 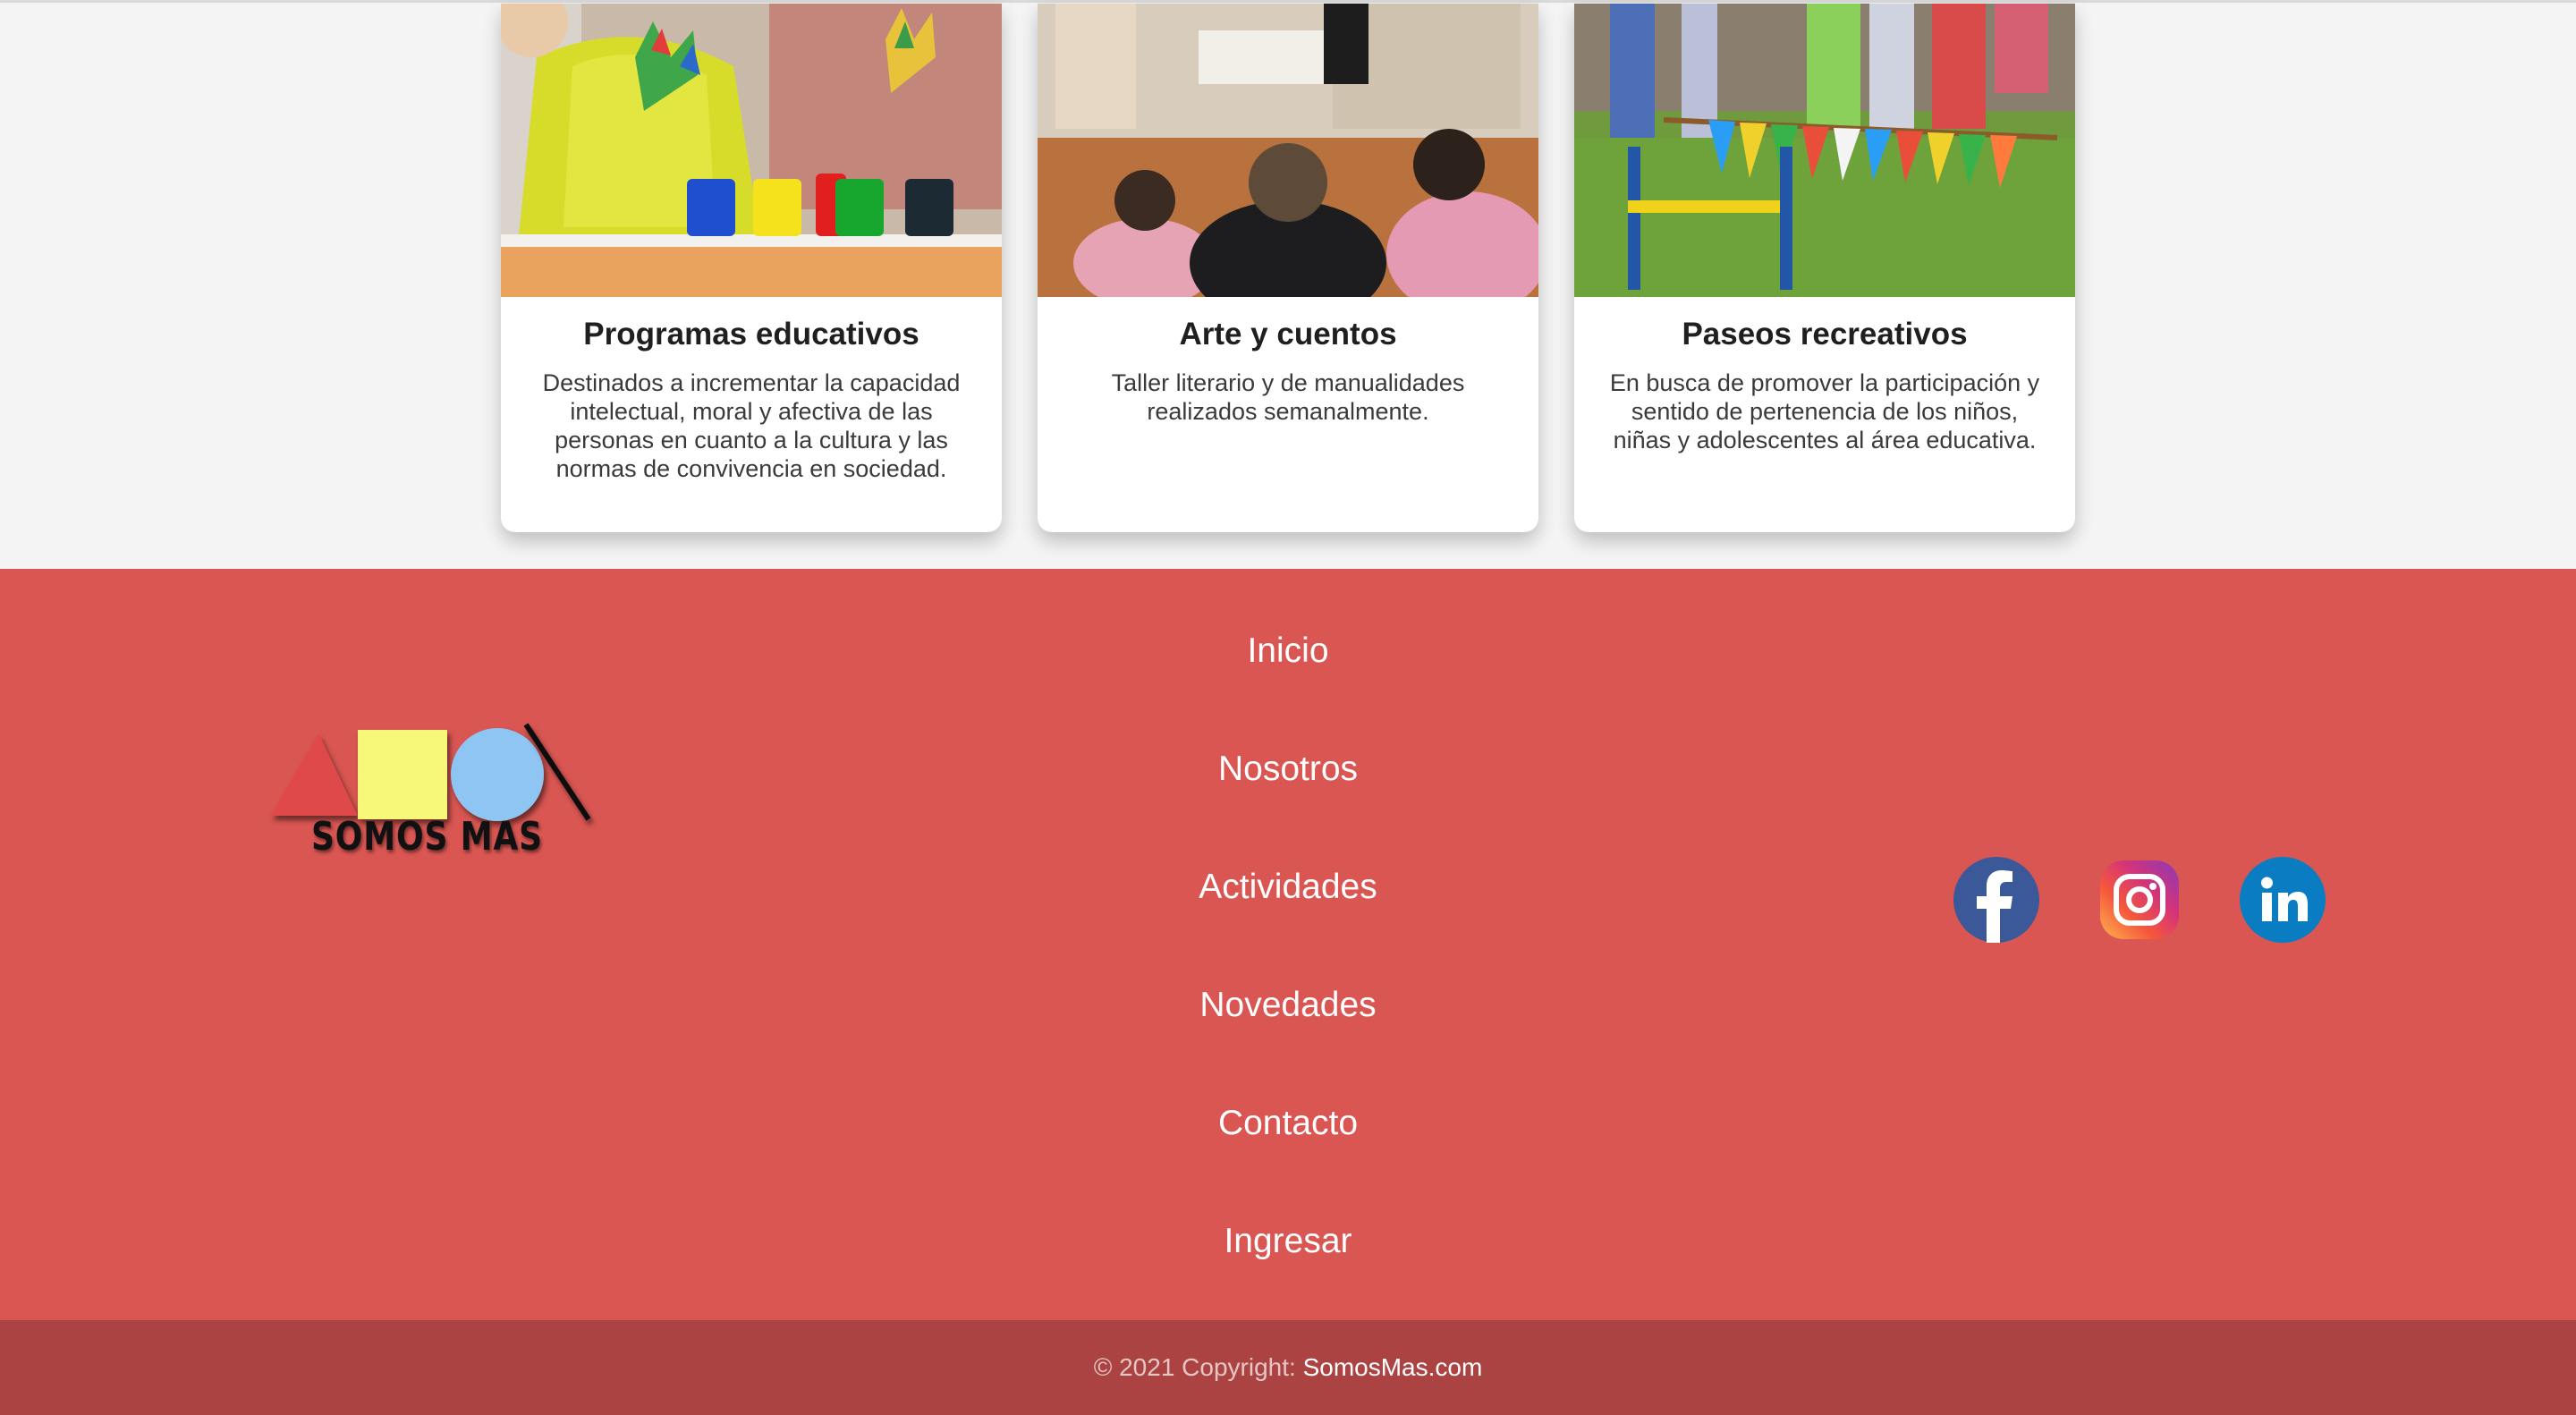 I want to click on card-title: Arte y cuentos, so click(x=1288, y=334).